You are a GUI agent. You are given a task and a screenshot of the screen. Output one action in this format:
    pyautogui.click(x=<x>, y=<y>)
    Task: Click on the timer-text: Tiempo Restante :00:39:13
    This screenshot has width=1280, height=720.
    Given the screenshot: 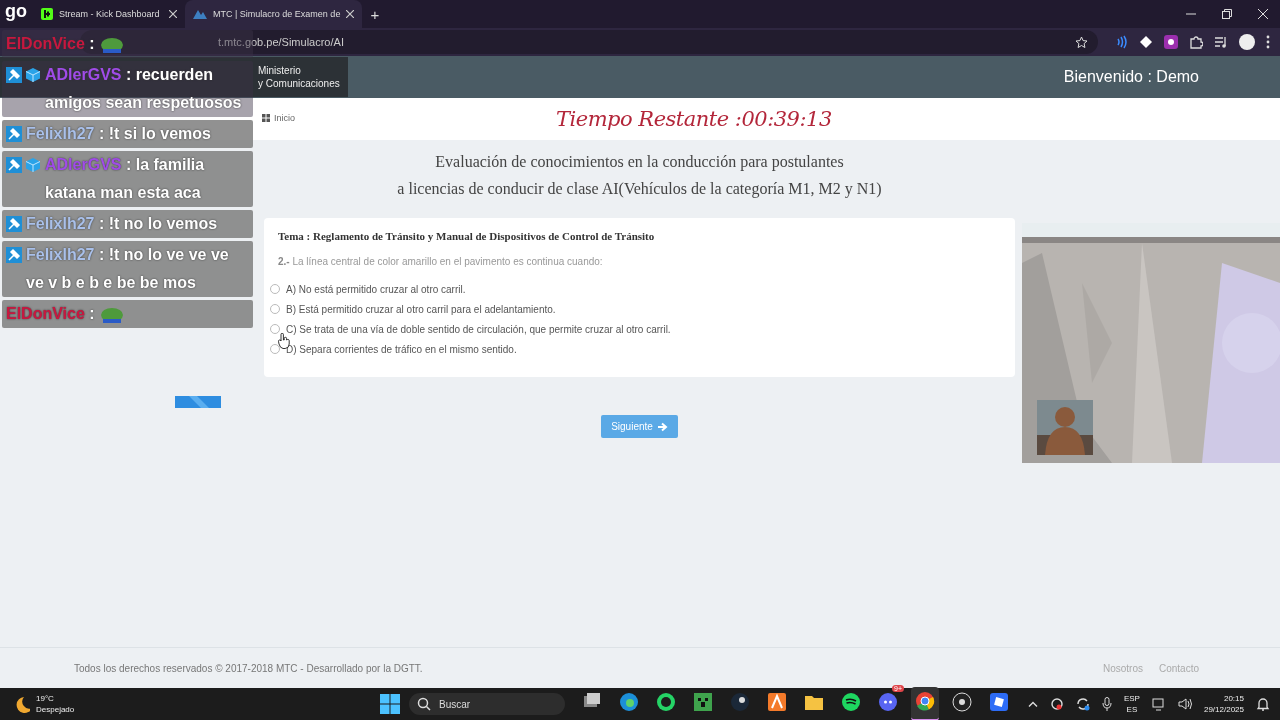 What is the action you would take?
    pyautogui.click(x=694, y=119)
    